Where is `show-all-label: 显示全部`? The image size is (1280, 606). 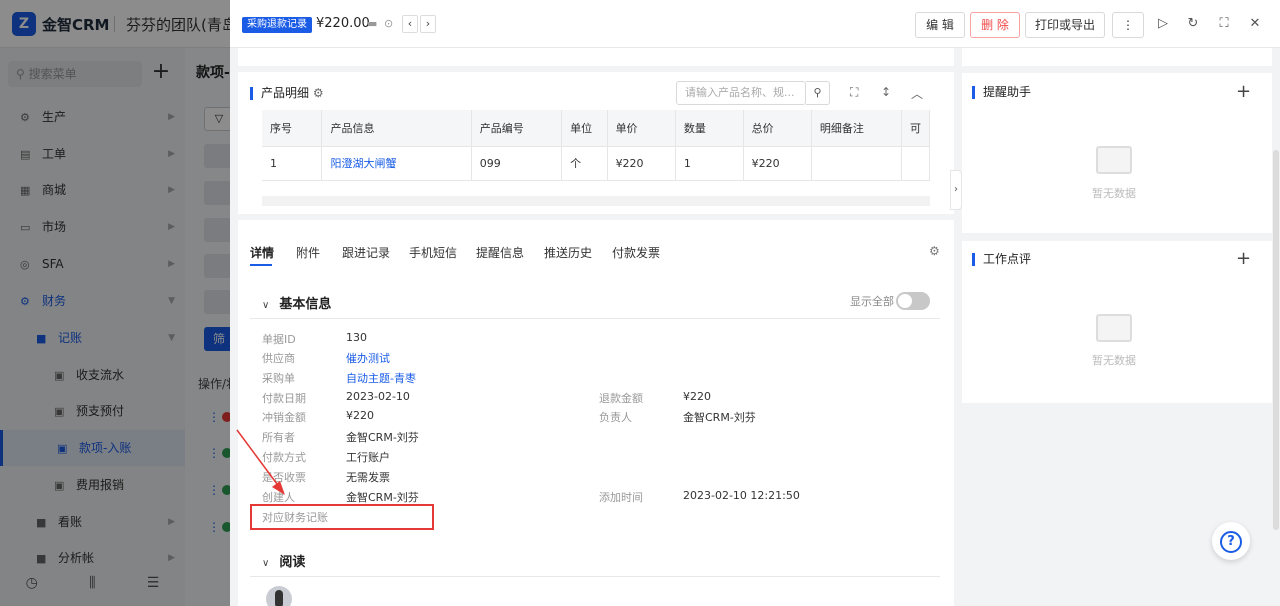
show-all-label: 显示全部 is located at coordinates (872, 301).